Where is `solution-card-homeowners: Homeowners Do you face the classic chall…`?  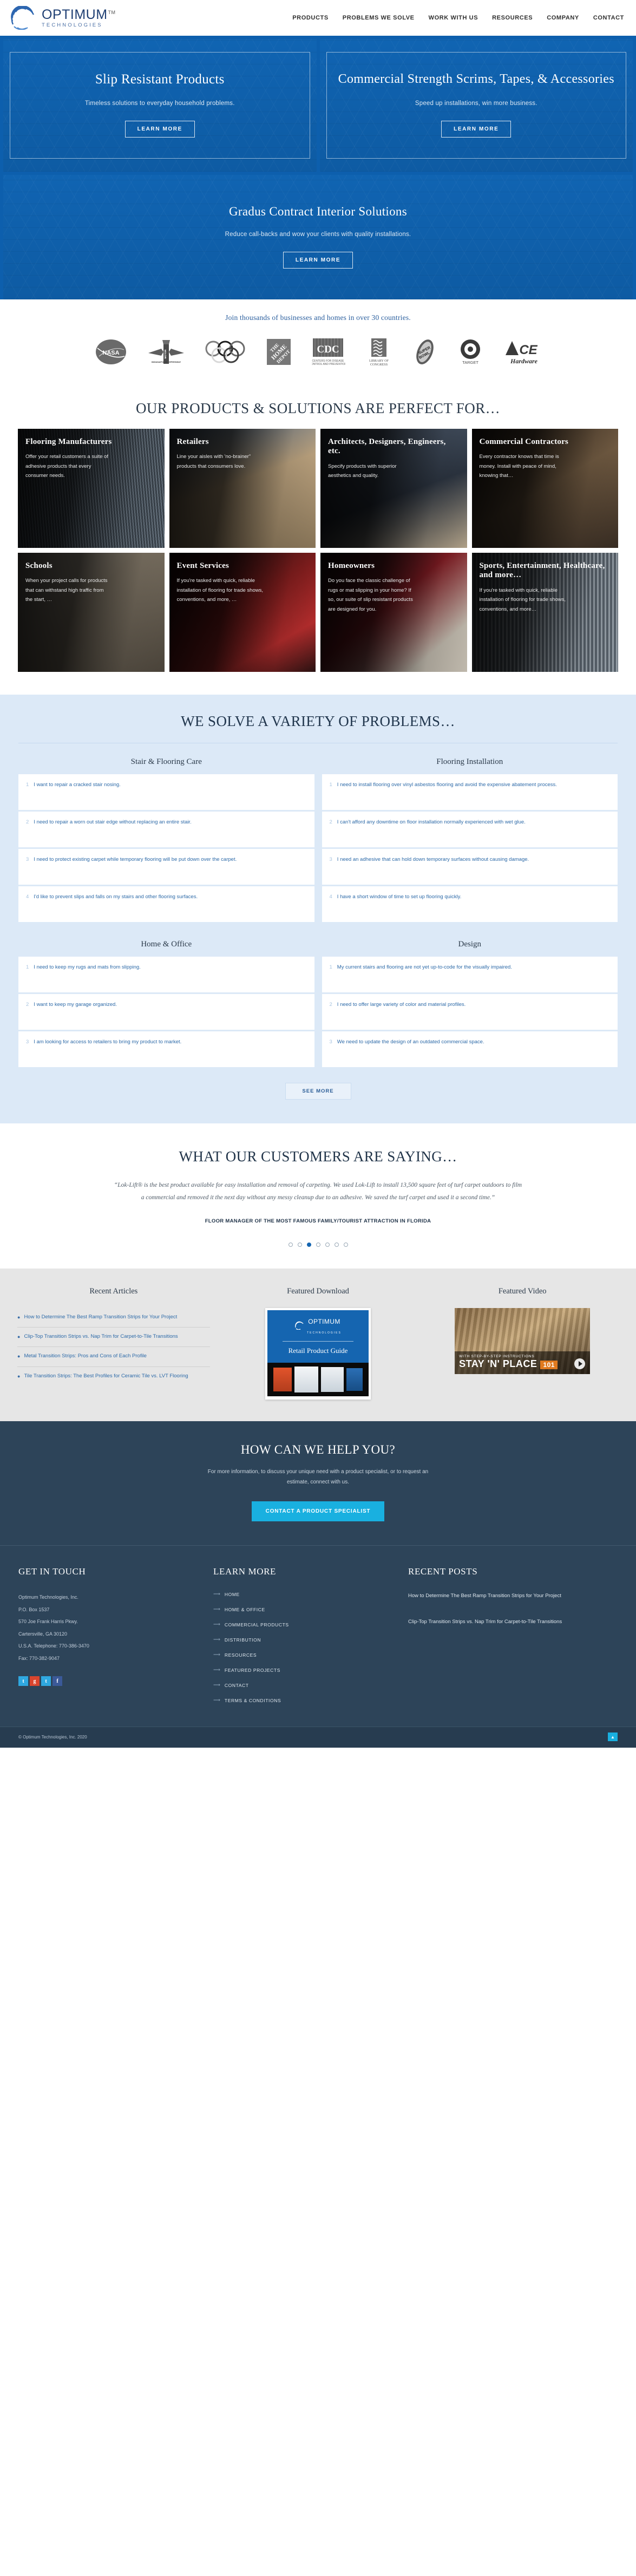 solution-card-homeowners: Homeowners Do you face the classic chall… is located at coordinates (394, 612).